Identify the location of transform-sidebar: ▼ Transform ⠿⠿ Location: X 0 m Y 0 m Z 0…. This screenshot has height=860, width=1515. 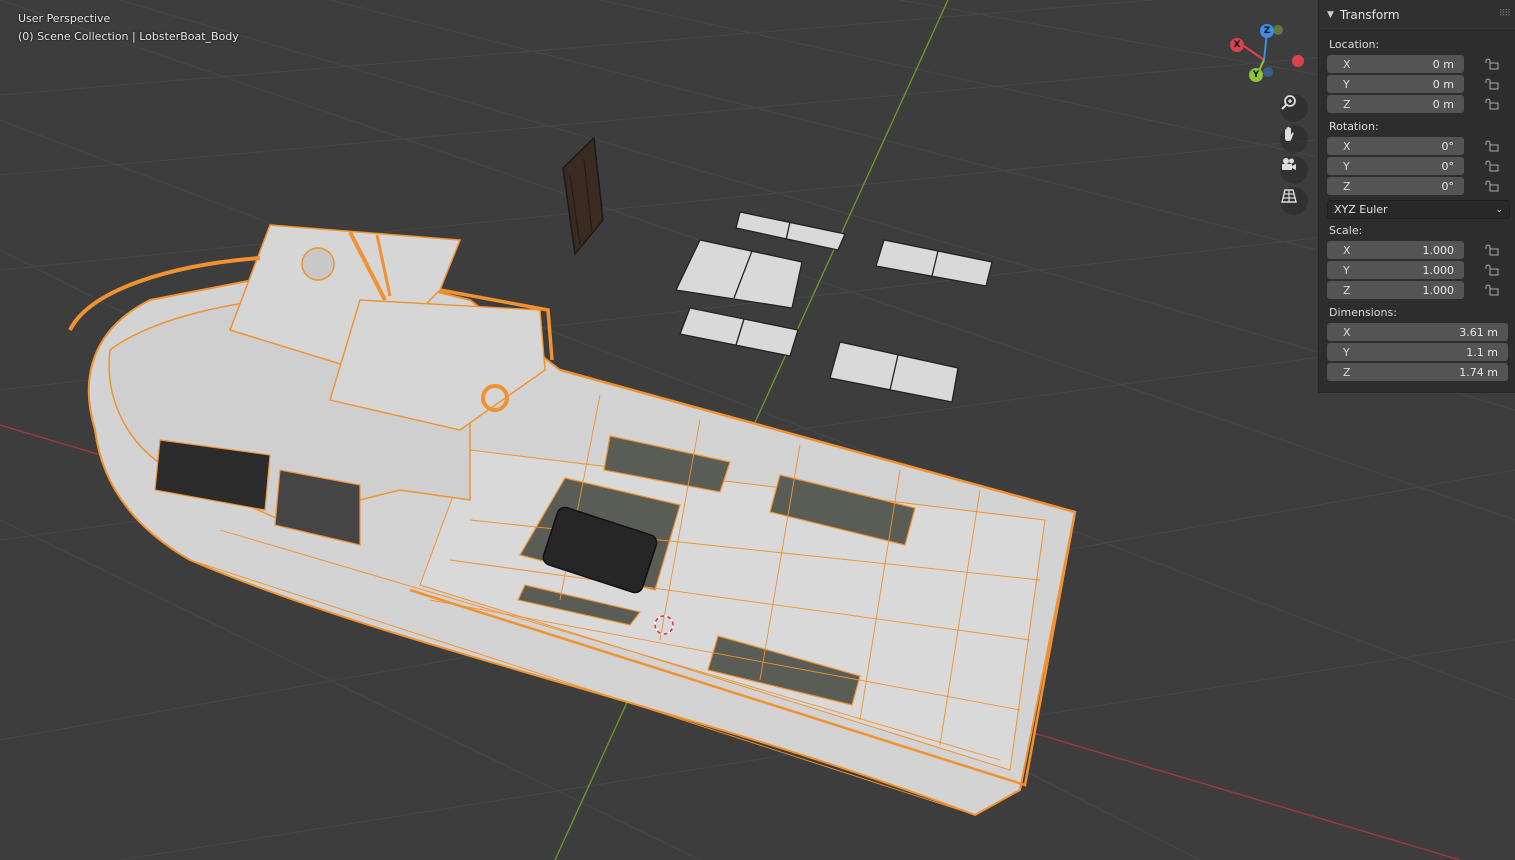
(1416, 196).